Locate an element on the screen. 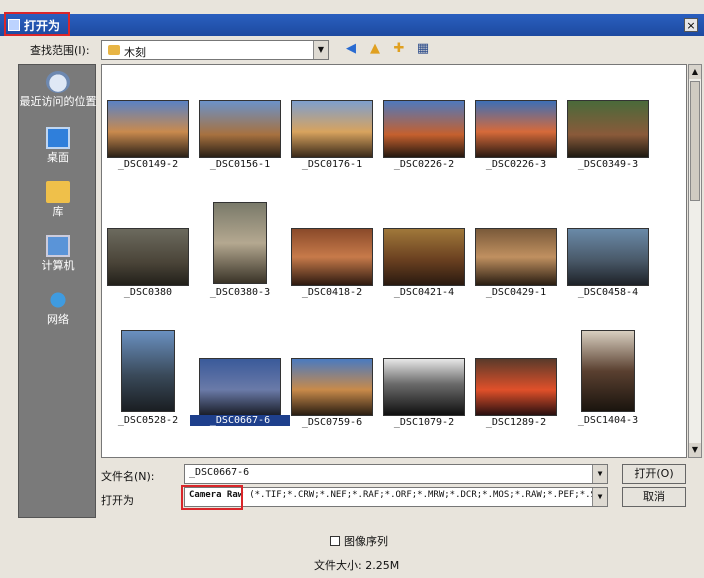  file-name: _DSC0759-6 is located at coordinates (332, 422).